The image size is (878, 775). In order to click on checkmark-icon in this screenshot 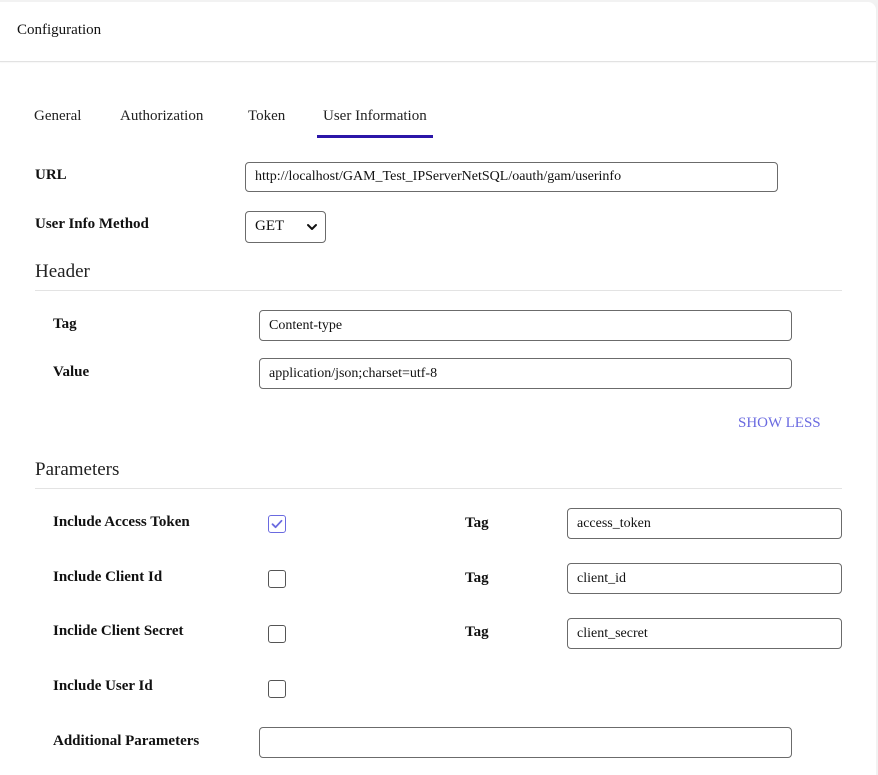, I will do `click(277, 524)`.